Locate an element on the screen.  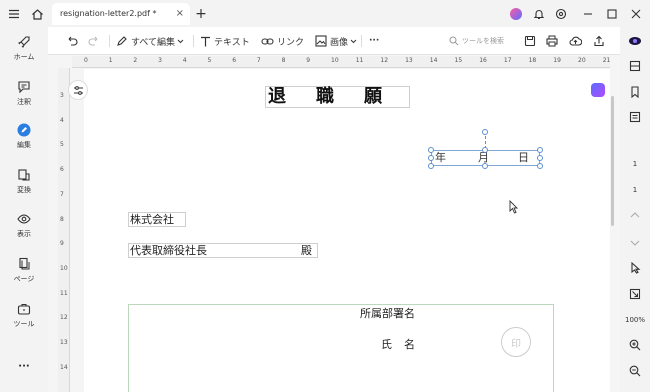
new-tab-icon: + is located at coordinates (201, 14).